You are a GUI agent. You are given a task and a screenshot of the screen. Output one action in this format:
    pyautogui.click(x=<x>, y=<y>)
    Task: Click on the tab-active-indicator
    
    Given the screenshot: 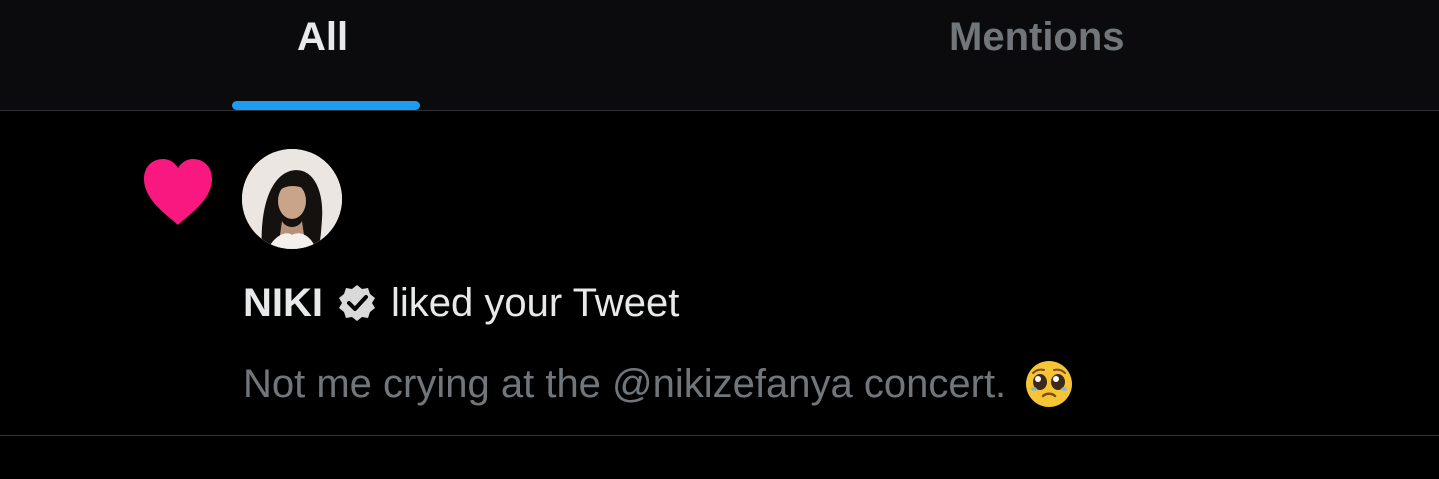 What is the action you would take?
    pyautogui.click(x=326, y=105)
    